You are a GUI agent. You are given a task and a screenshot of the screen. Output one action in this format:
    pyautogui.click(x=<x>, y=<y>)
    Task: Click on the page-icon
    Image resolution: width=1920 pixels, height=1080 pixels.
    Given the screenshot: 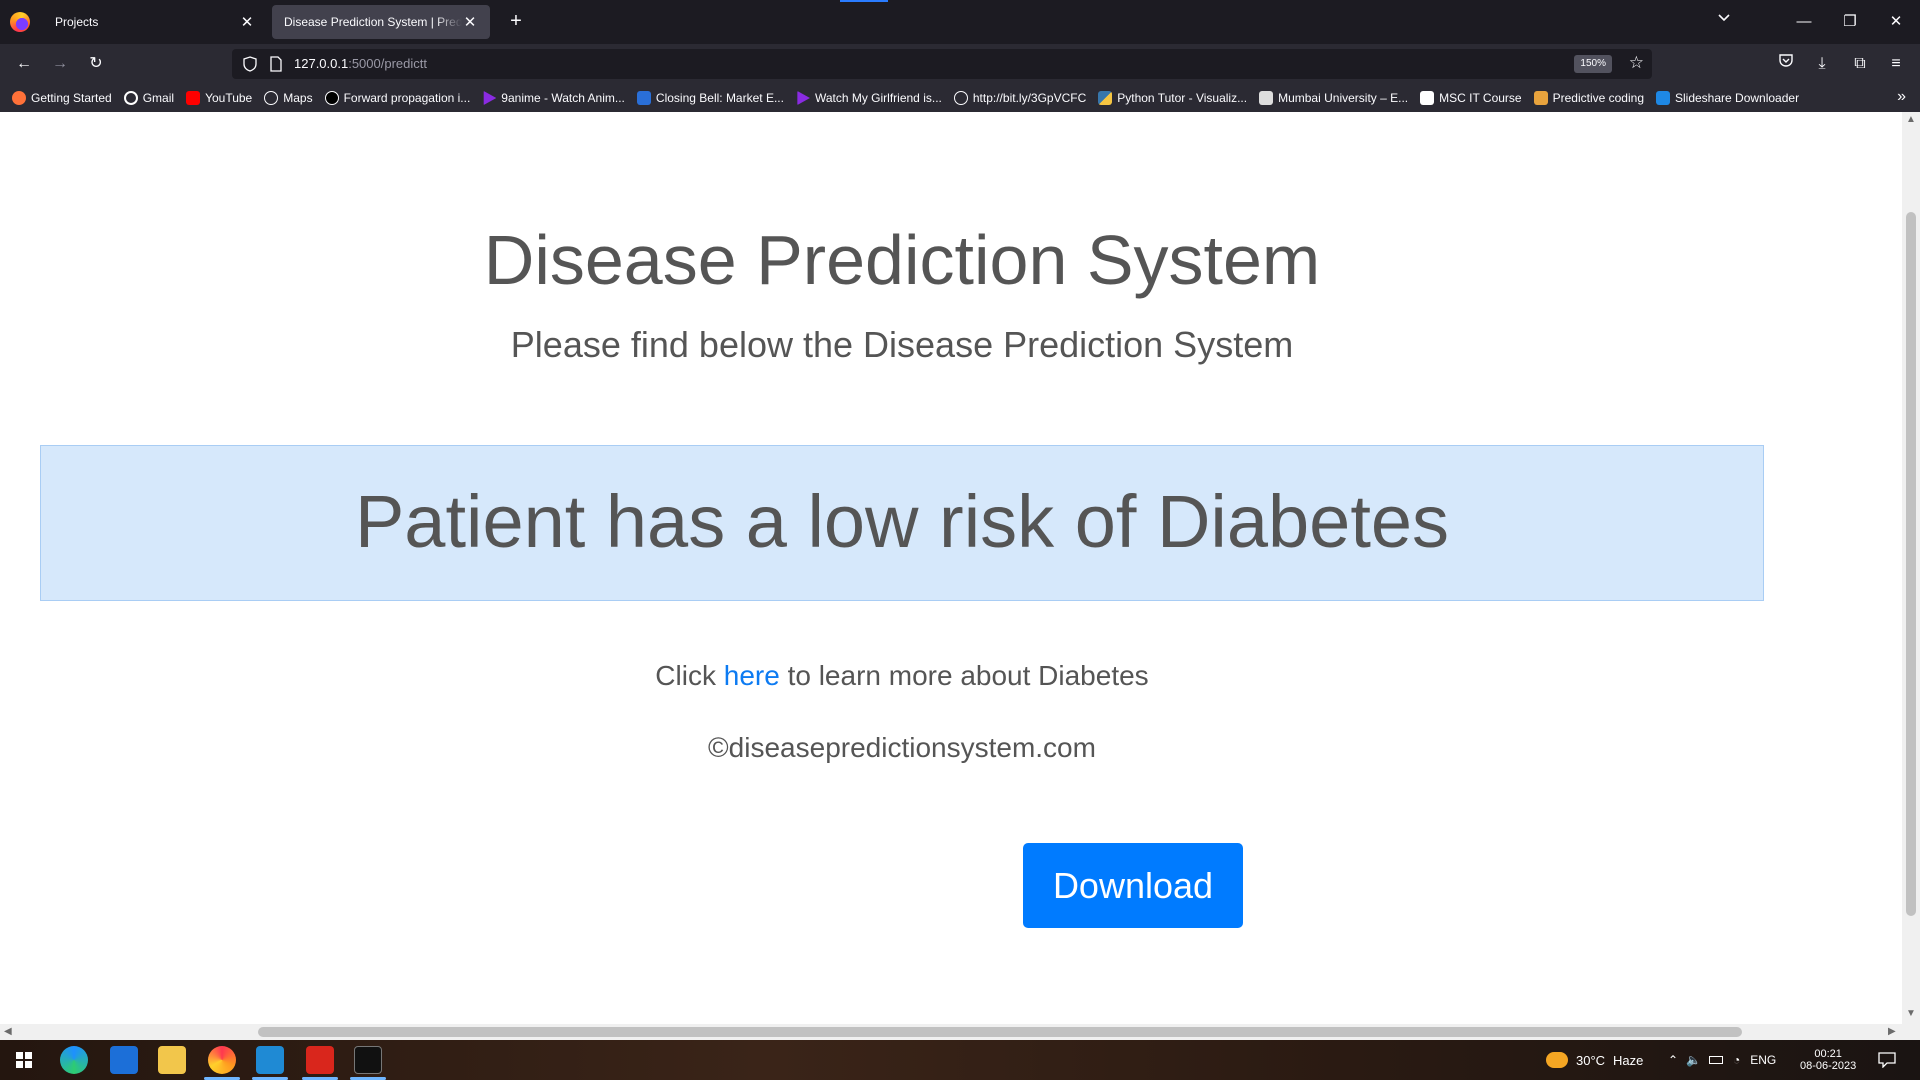 What is the action you would take?
    pyautogui.click(x=276, y=64)
    